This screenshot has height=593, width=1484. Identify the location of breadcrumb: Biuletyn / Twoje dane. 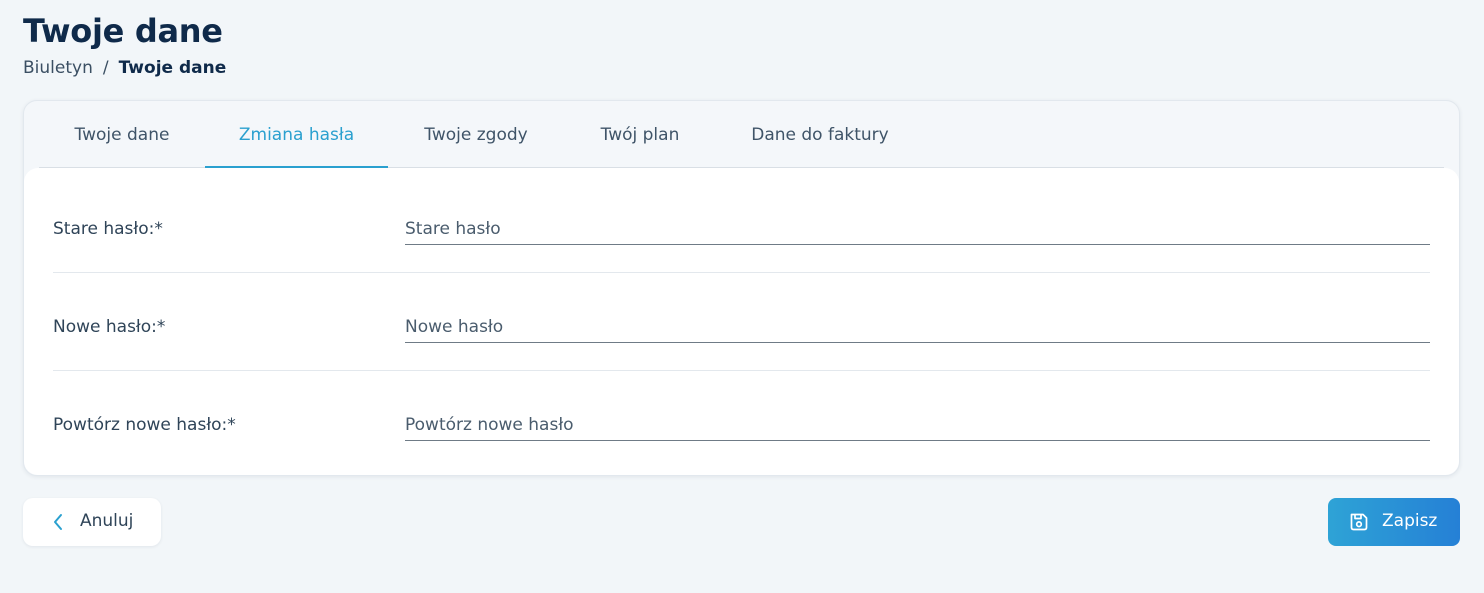
(124, 68).